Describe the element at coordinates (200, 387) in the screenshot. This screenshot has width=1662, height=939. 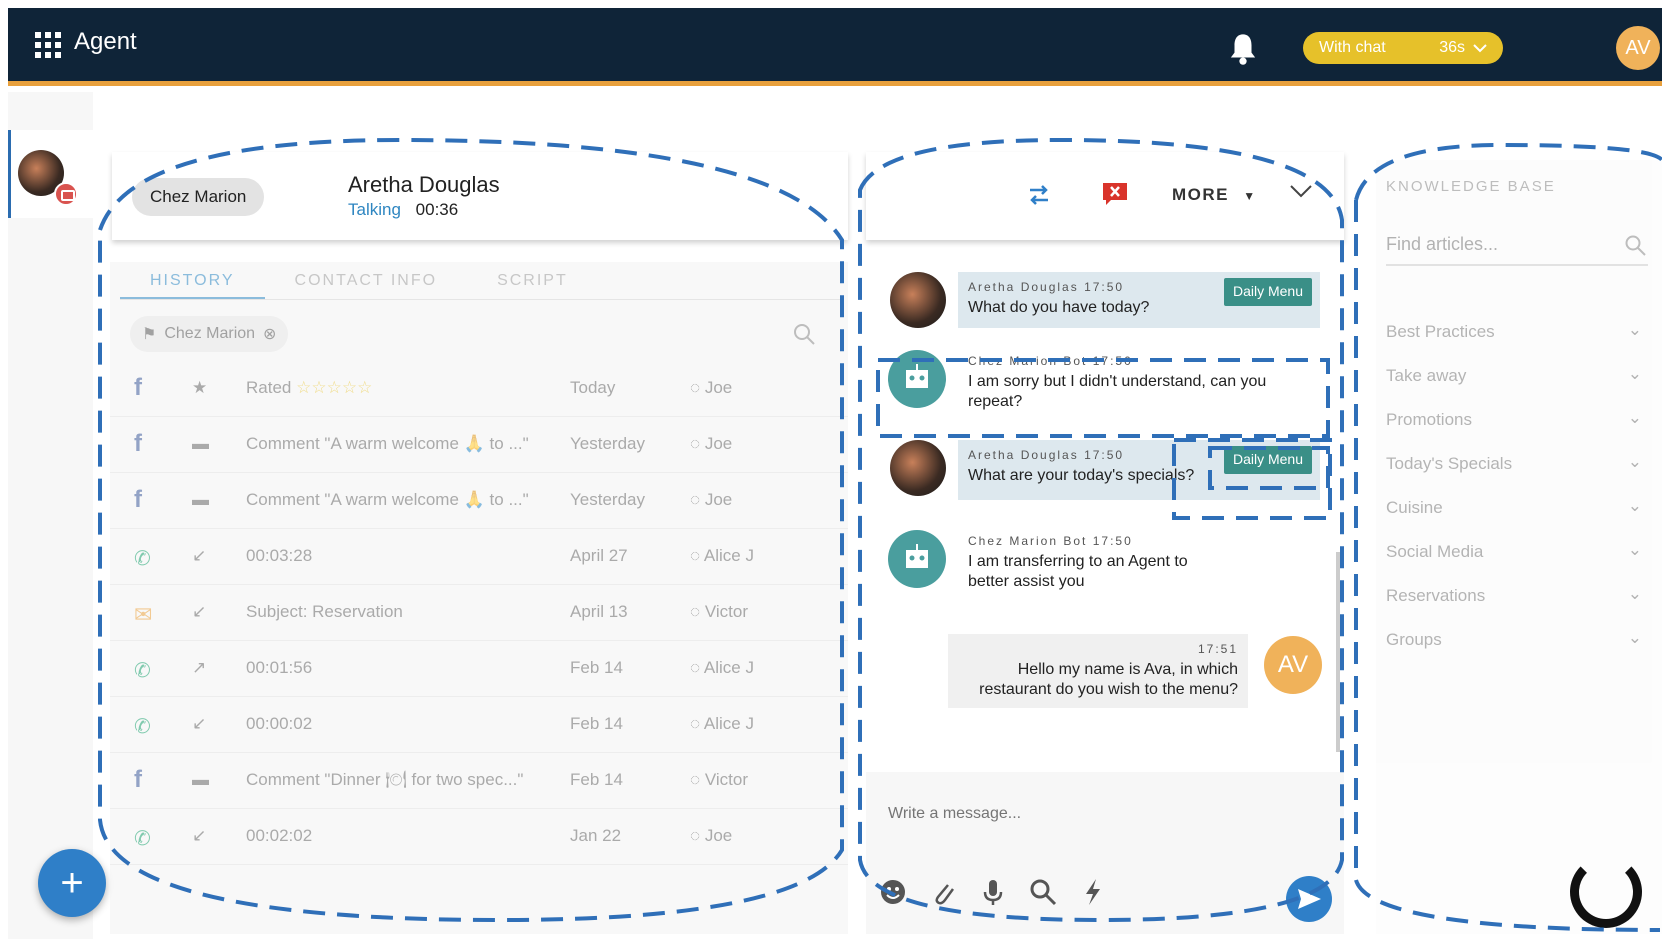
I see `star-icon: ★` at that location.